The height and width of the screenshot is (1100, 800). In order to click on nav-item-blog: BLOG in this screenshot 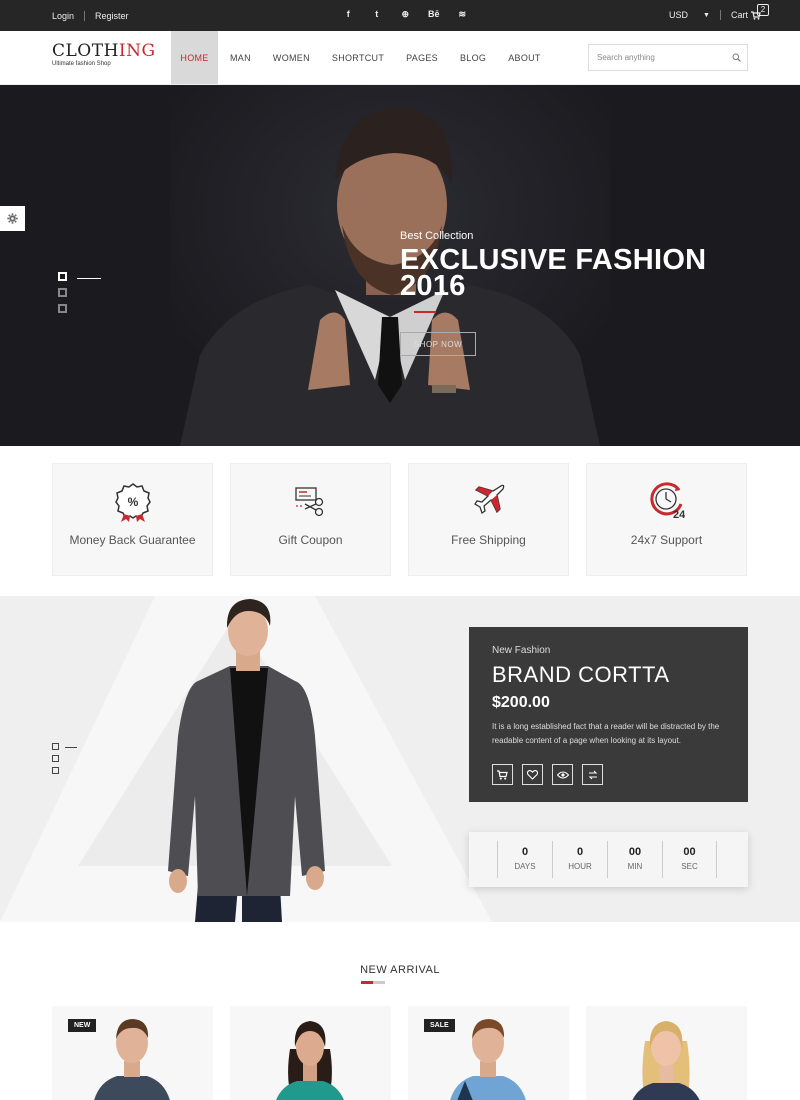, I will do `click(473, 57)`.